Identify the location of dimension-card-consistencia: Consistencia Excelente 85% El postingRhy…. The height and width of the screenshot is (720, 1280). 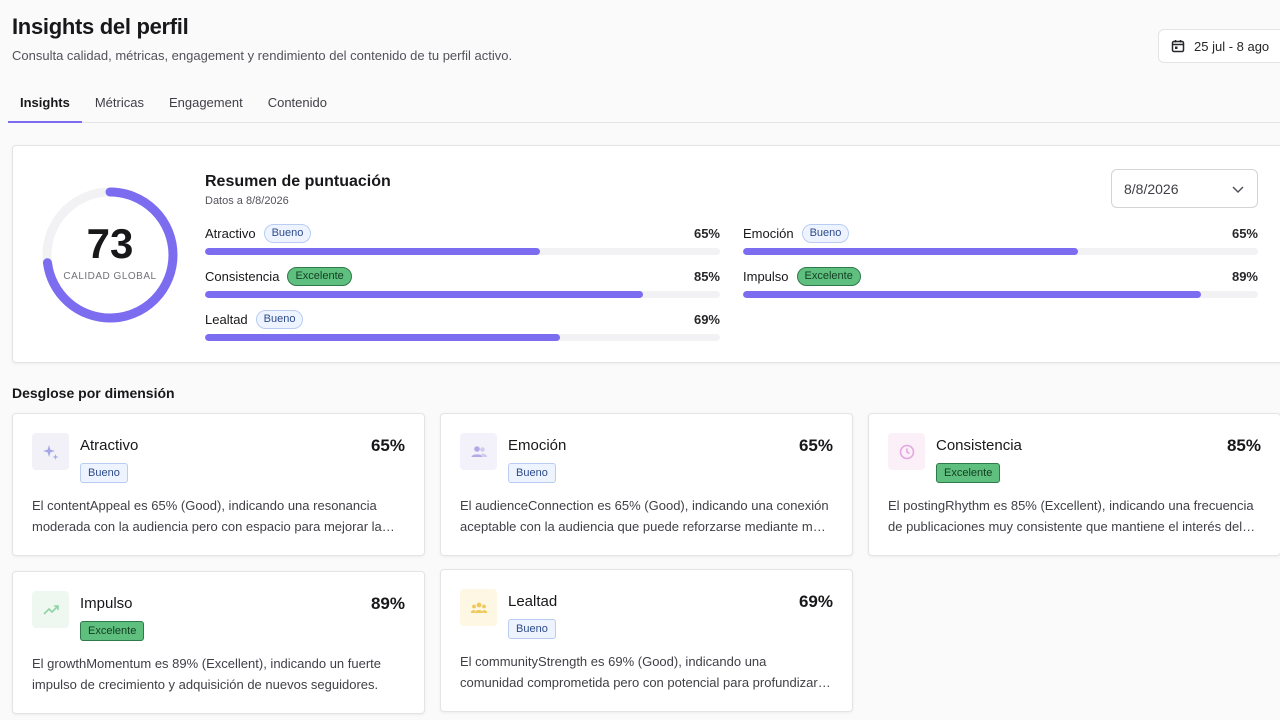
(1074, 484).